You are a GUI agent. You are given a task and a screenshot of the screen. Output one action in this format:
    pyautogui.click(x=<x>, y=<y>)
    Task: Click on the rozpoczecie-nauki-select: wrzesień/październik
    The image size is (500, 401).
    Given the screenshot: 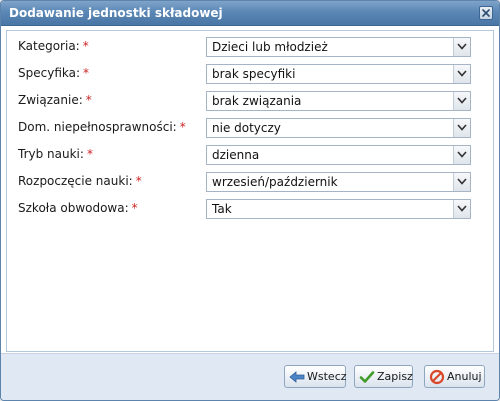 What is the action you would take?
    pyautogui.click(x=338, y=182)
    